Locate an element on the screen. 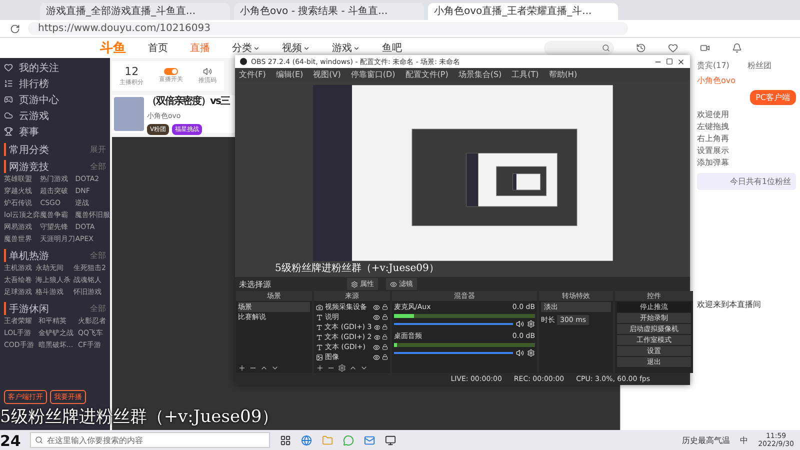  stream-title: （双倍亲密度）vs三 is located at coordinates (188, 101).